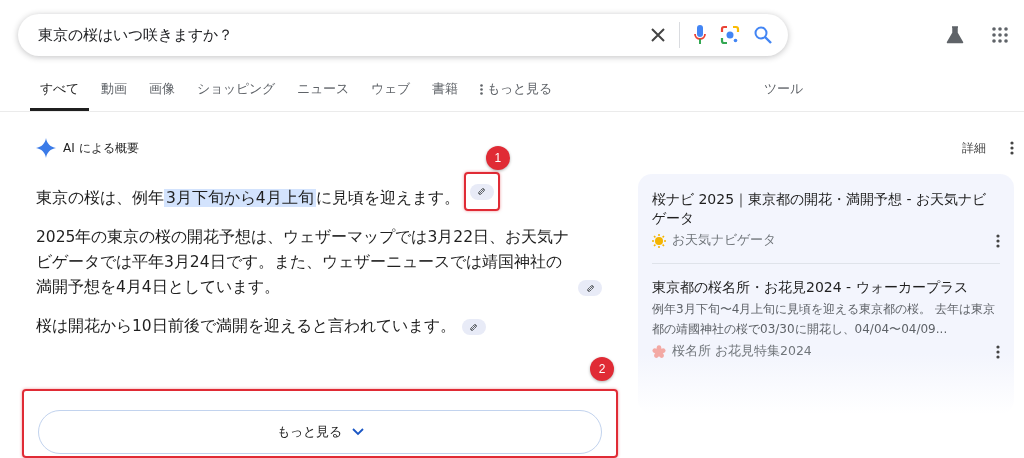 This screenshot has width=1024, height=458. I want to click on search-tab: もっと見る, so click(516, 95).